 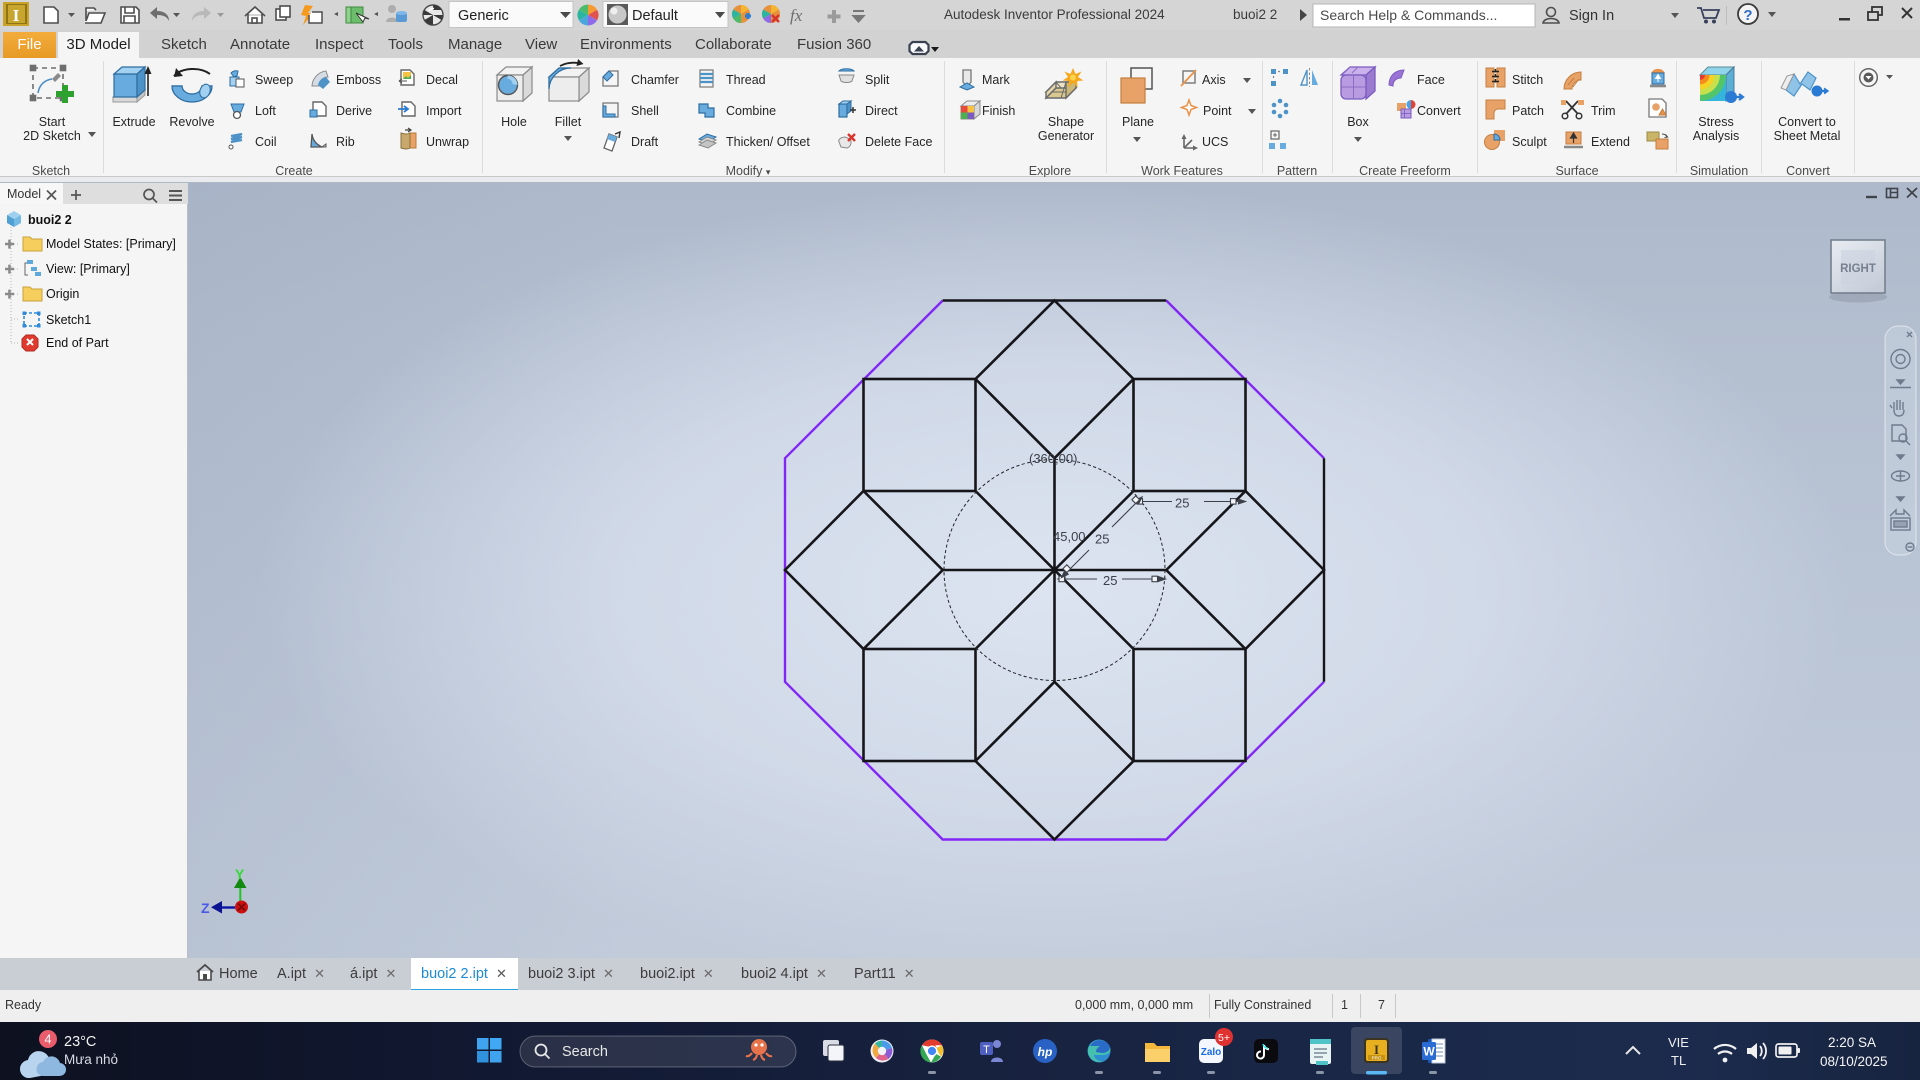 What do you see at coordinates (77, 343) in the screenshot?
I see `svg-text: End of Part` at bounding box center [77, 343].